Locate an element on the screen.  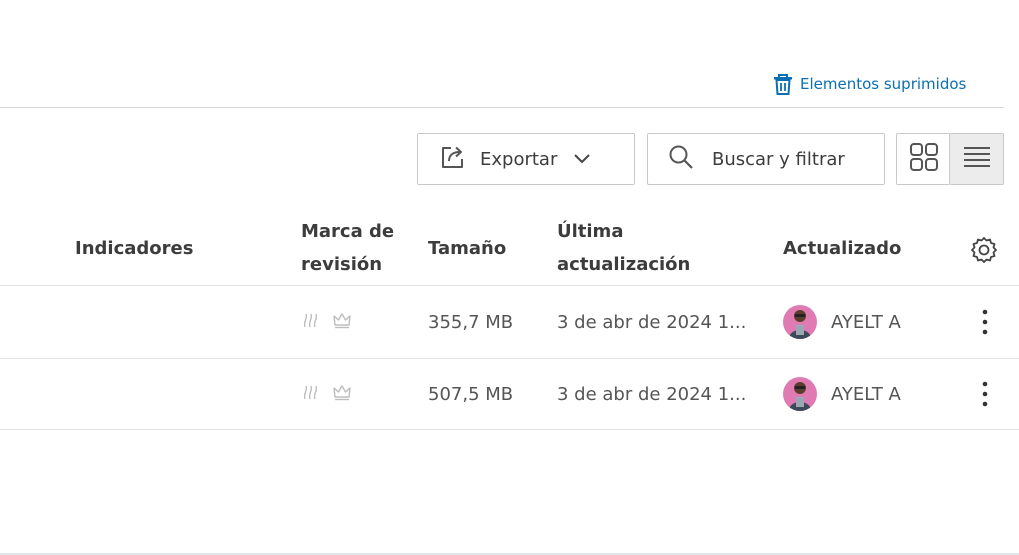
settings-gear-icon is located at coordinates (984, 252).